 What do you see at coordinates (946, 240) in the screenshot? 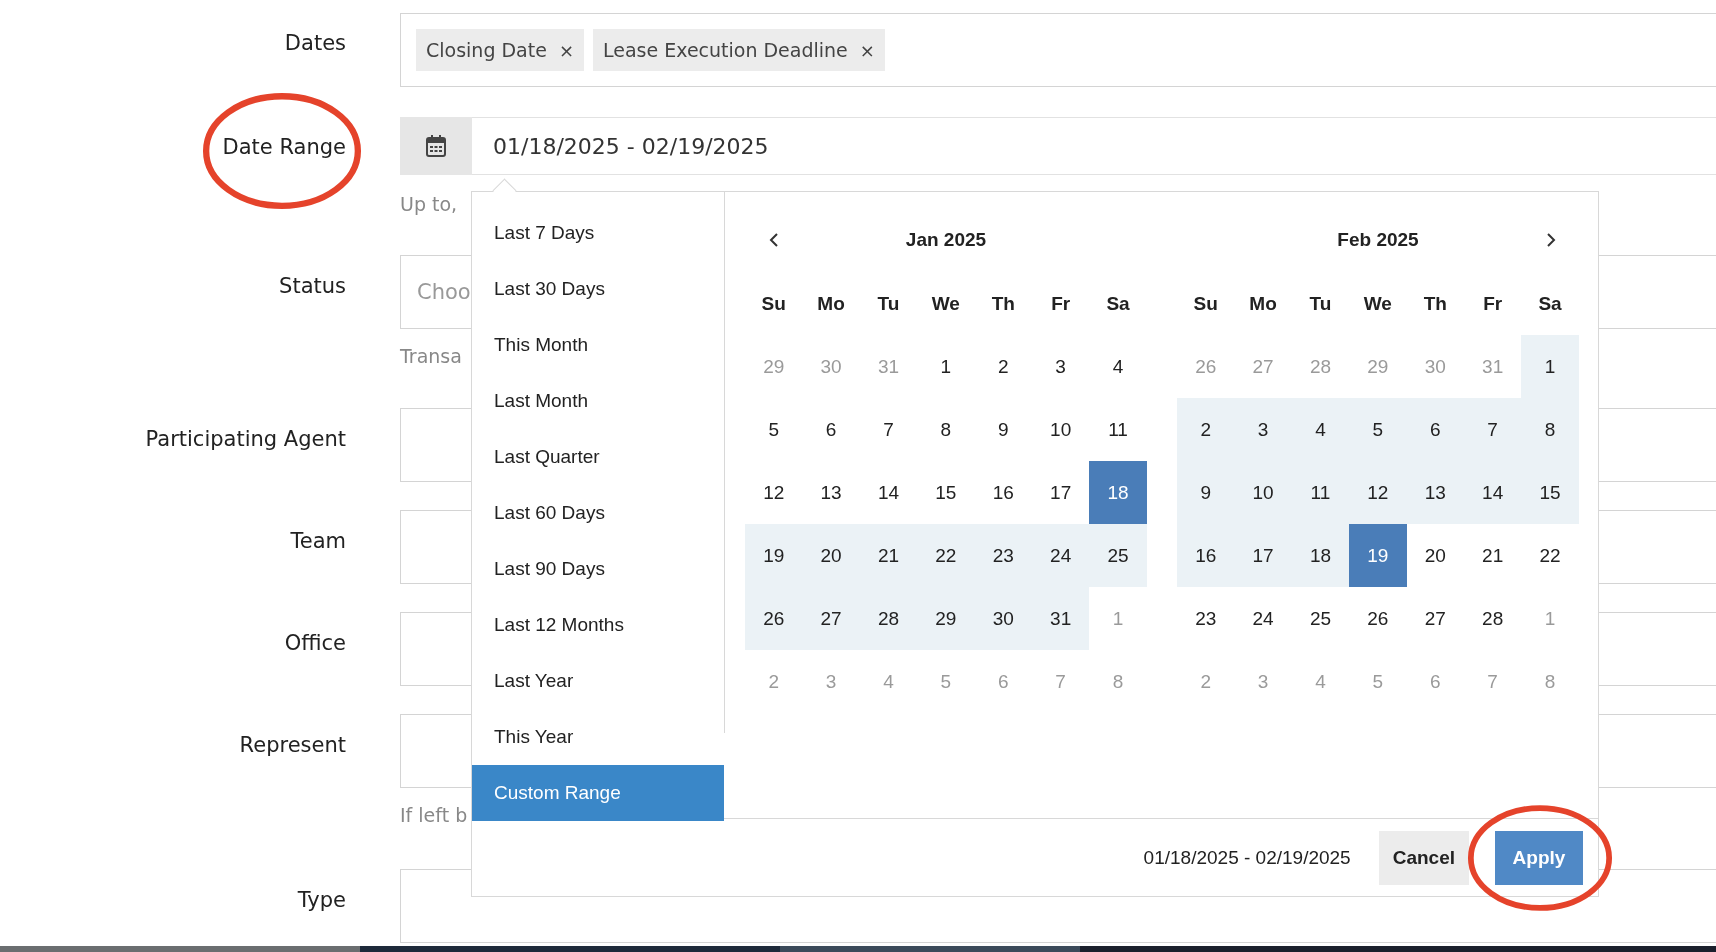
I see `month-title: Jan 2025` at bounding box center [946, 240].